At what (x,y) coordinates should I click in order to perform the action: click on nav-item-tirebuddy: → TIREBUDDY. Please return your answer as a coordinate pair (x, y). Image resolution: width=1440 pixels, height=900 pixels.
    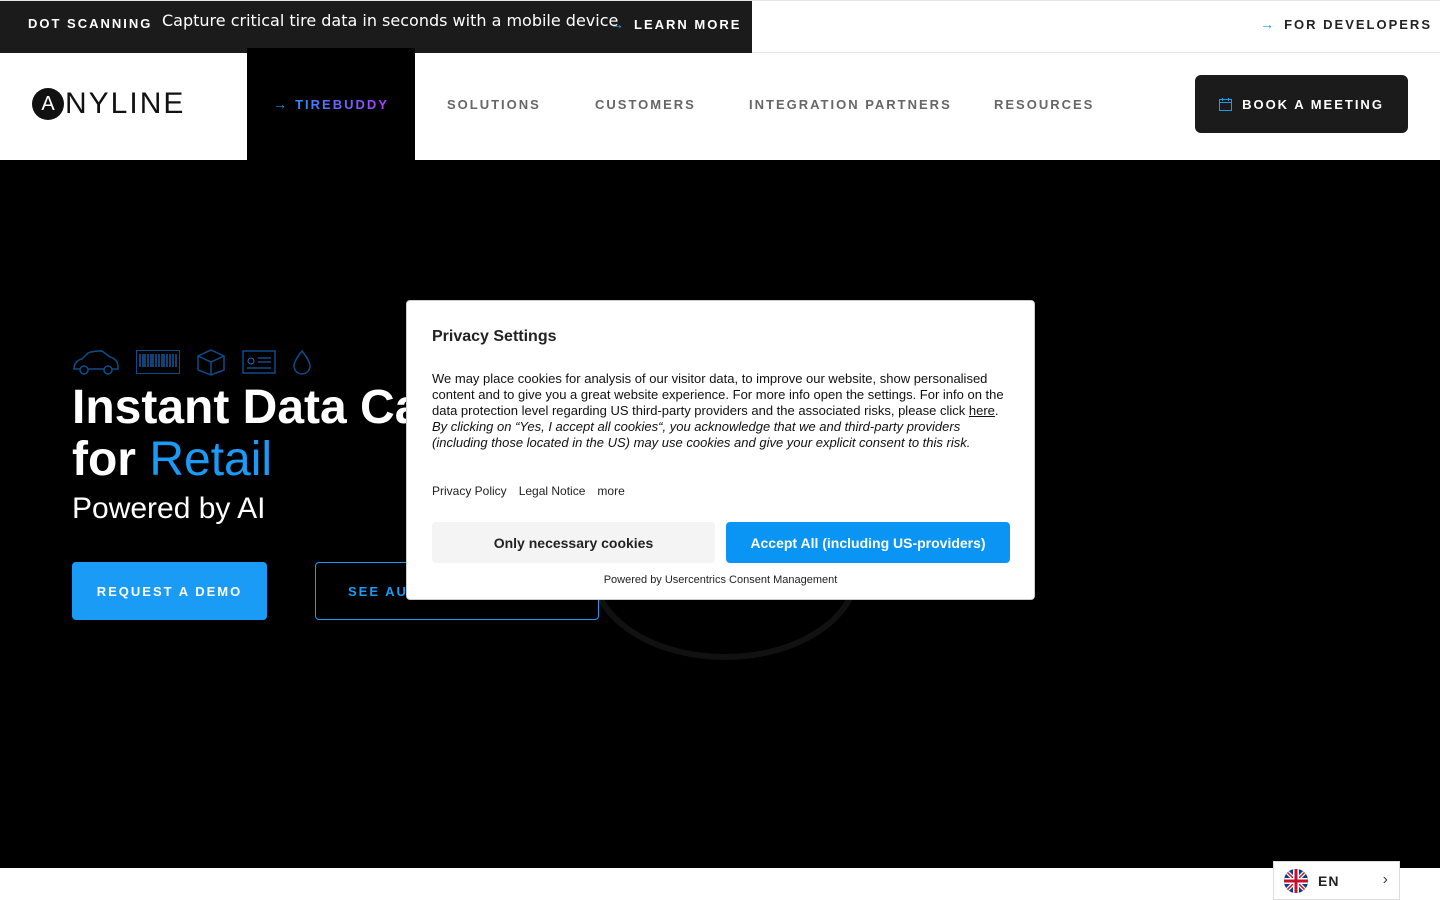
    Looking at the image, I should click on (331, 104).